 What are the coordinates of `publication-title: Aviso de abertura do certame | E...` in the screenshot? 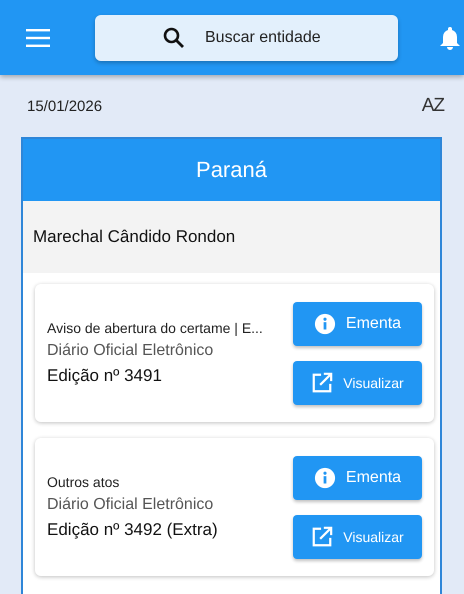 It's located at (155, 328).